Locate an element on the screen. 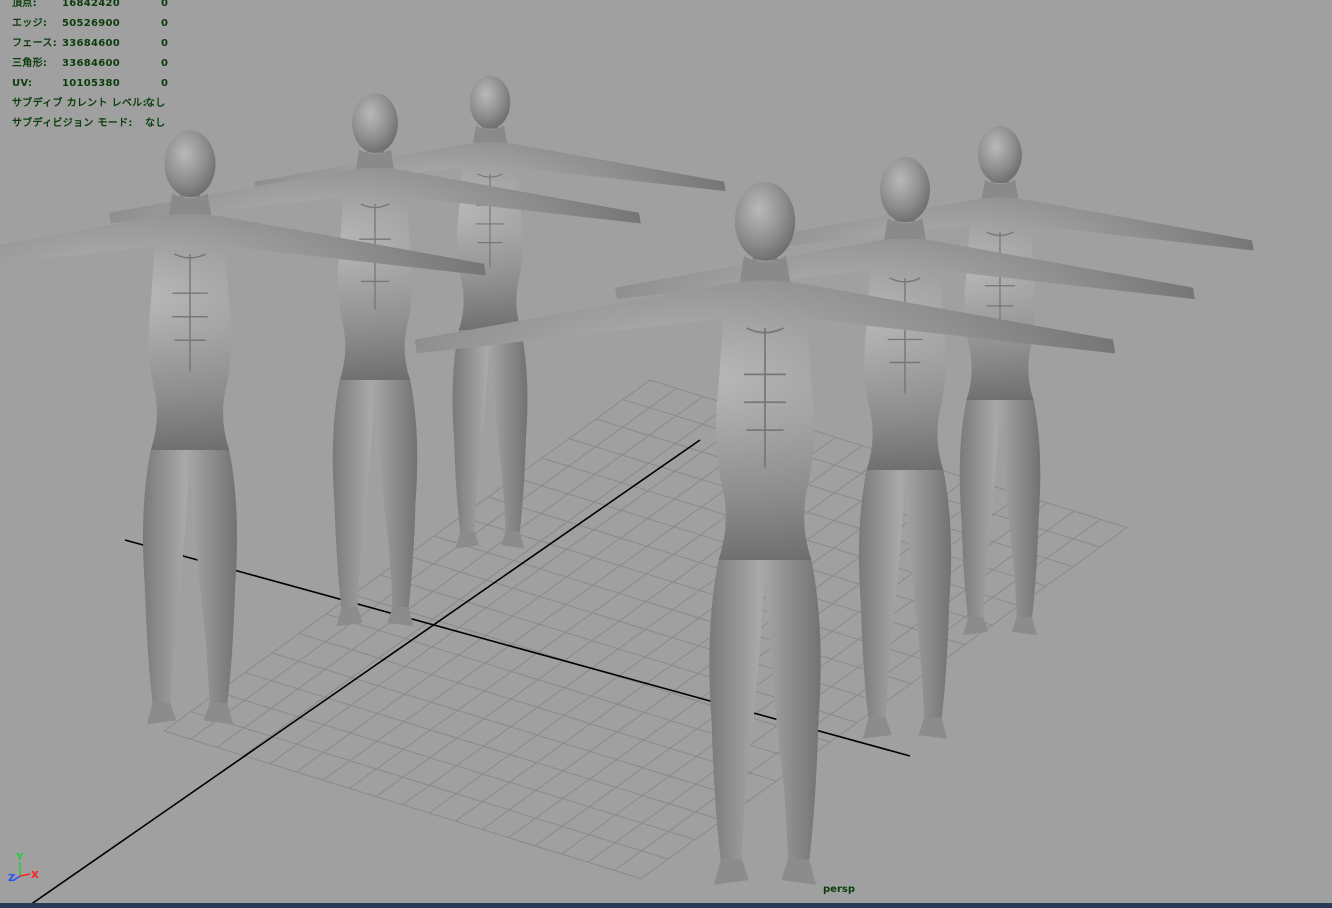 This screenshot has height=908, width=1332. z-axis-label: Z is located at coordinates (11, 878).